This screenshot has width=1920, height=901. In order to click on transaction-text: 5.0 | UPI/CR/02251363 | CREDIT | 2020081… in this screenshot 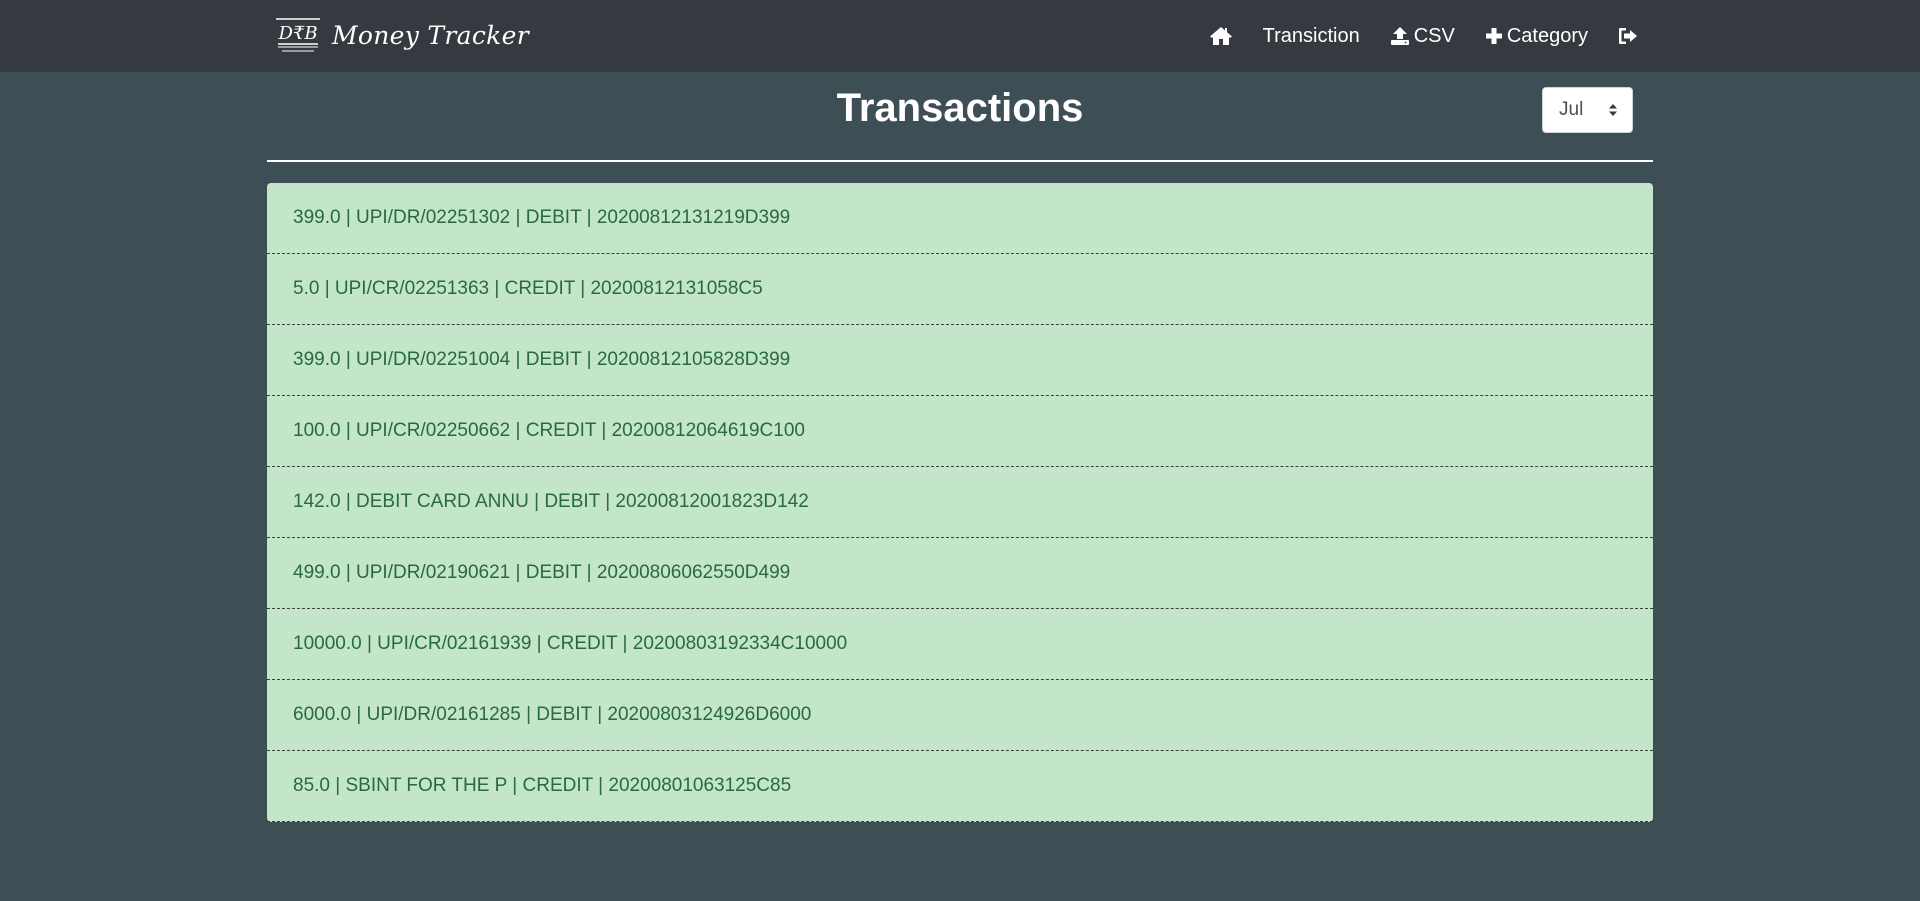, I will do `click(528, 288)`.